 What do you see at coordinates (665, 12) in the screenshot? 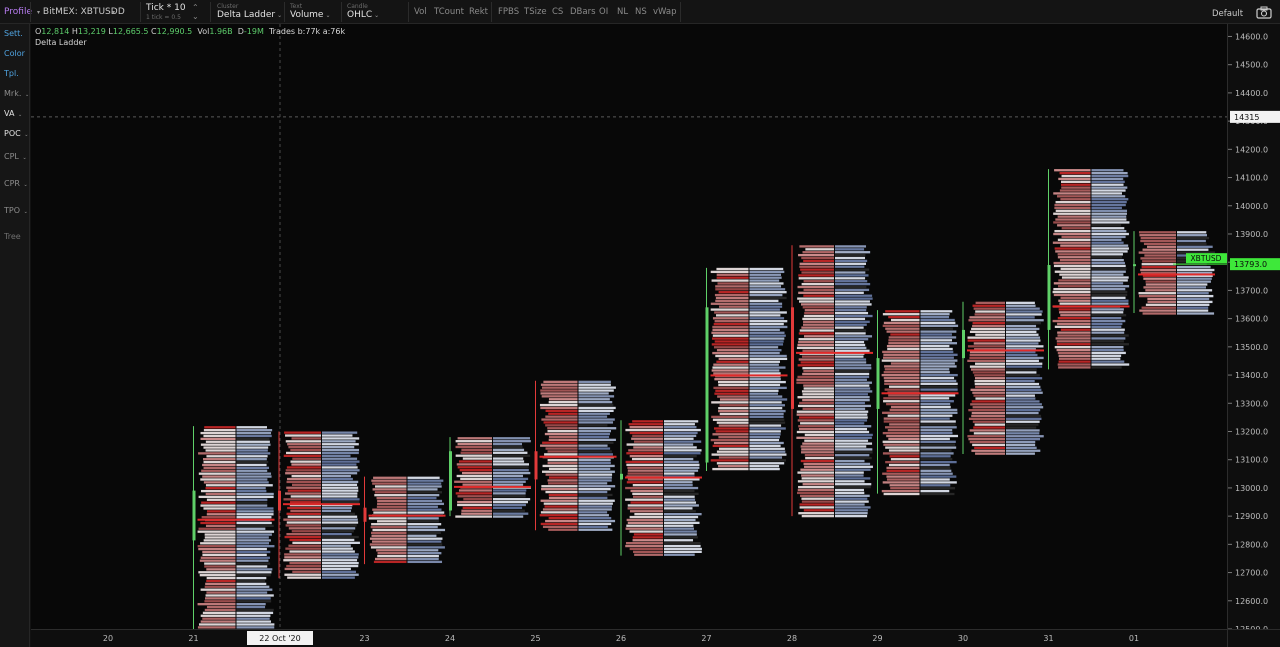
I see `toggle-vwap: vWap` at bounding box center [665, 12].